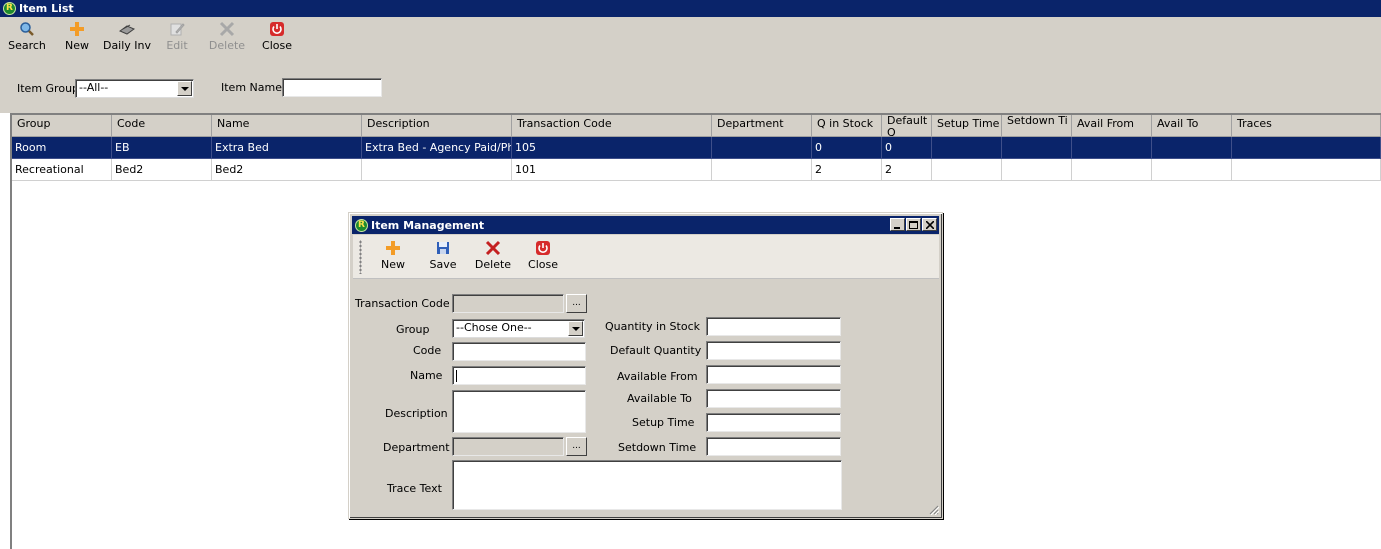 Image resolution: width=1381 pixels, height=549 pixels. Describe the element at coordinates (9, 8) in the screenshot. I see `app-logo-icon: R` at that location.